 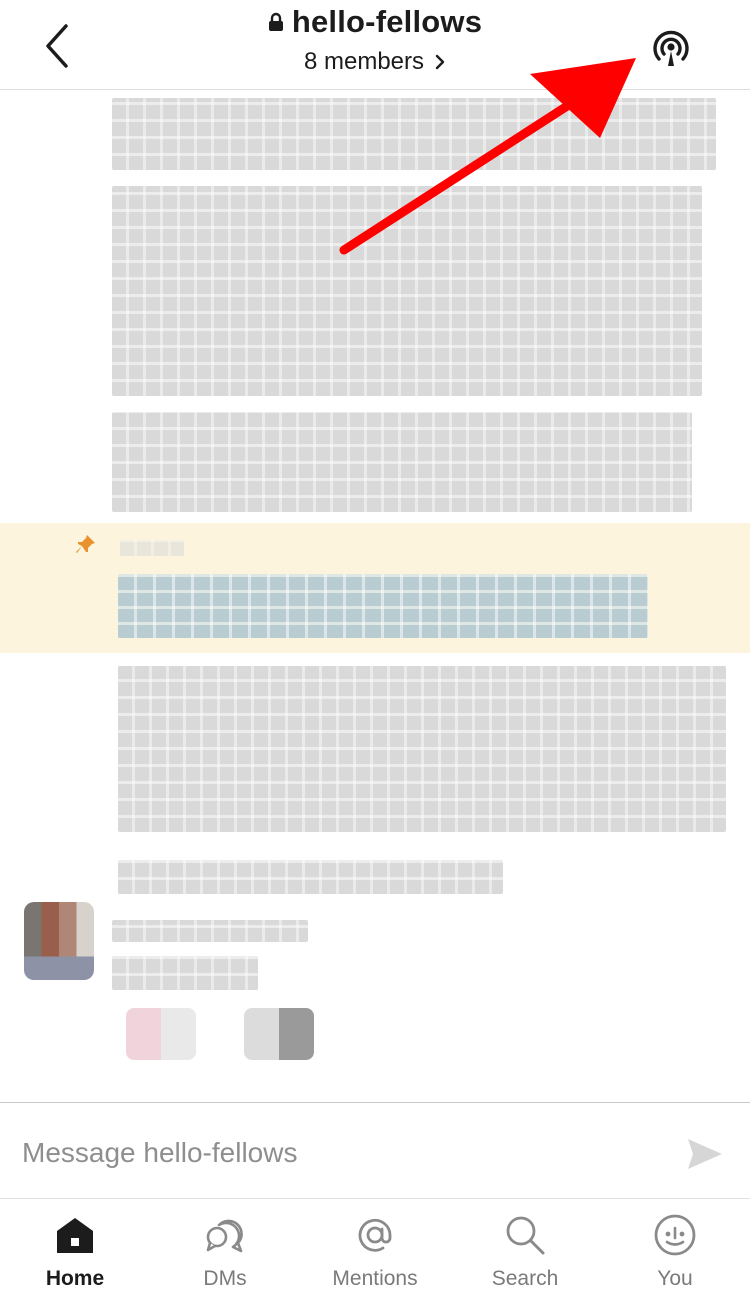 I want to click on channel-header: hello-fellows 8 members, so click(x=375, y=45).